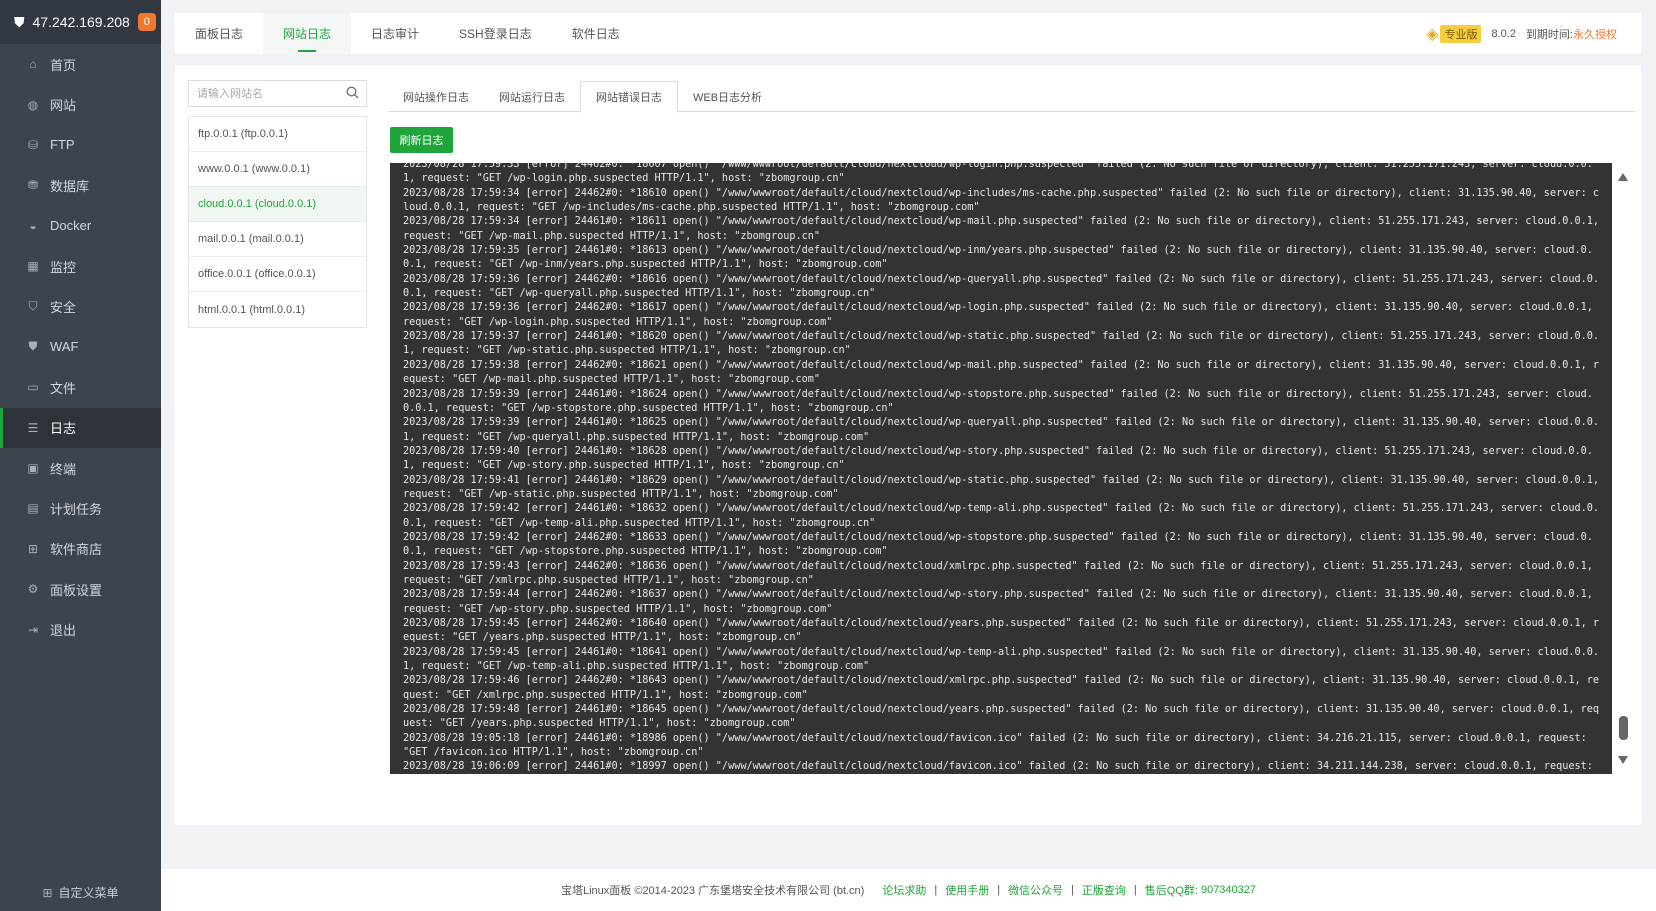 This screenshot has width=1656, height=911. I want to click on sidebar-item-label: Docker, so click(71, 226).